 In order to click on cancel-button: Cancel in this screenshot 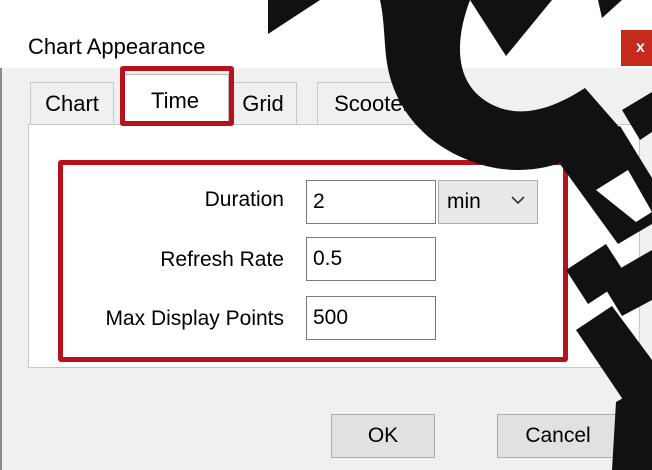, I will do `click(558, 436)`.